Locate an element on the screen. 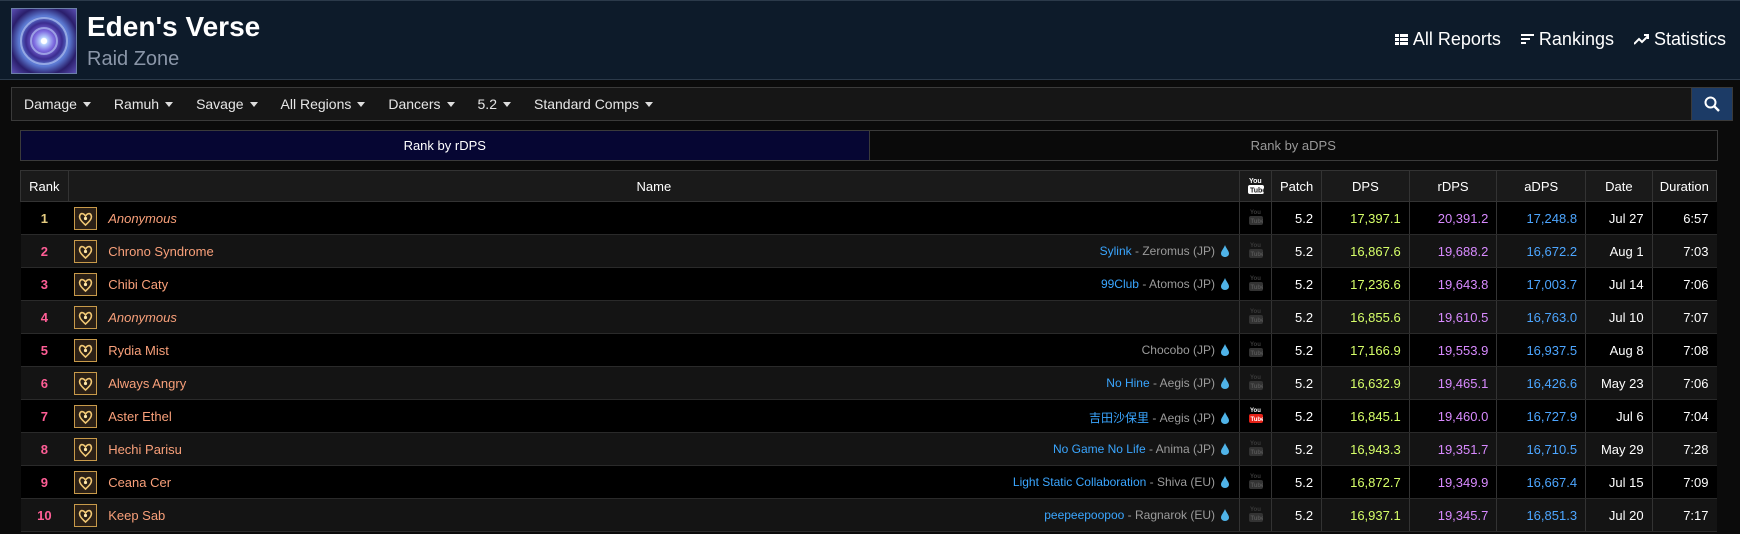  rdps-cell: 19,465.1 is located at coordinates (1452, 383).